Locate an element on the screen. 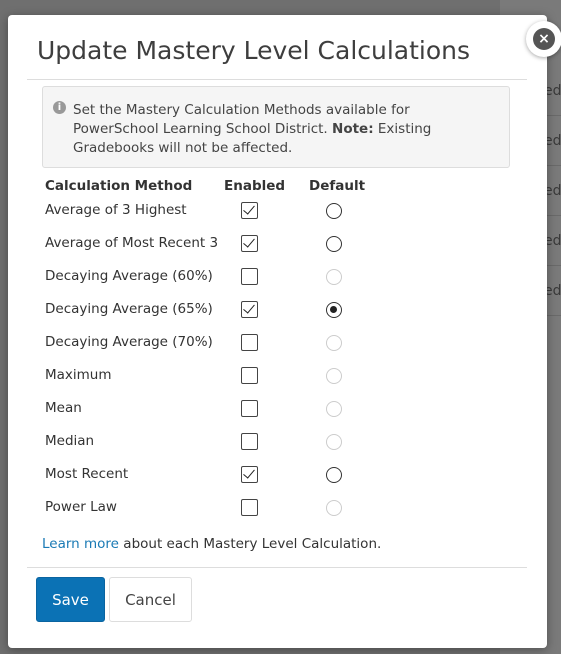  method-label: Maximum is located at coordinates (78, 375).